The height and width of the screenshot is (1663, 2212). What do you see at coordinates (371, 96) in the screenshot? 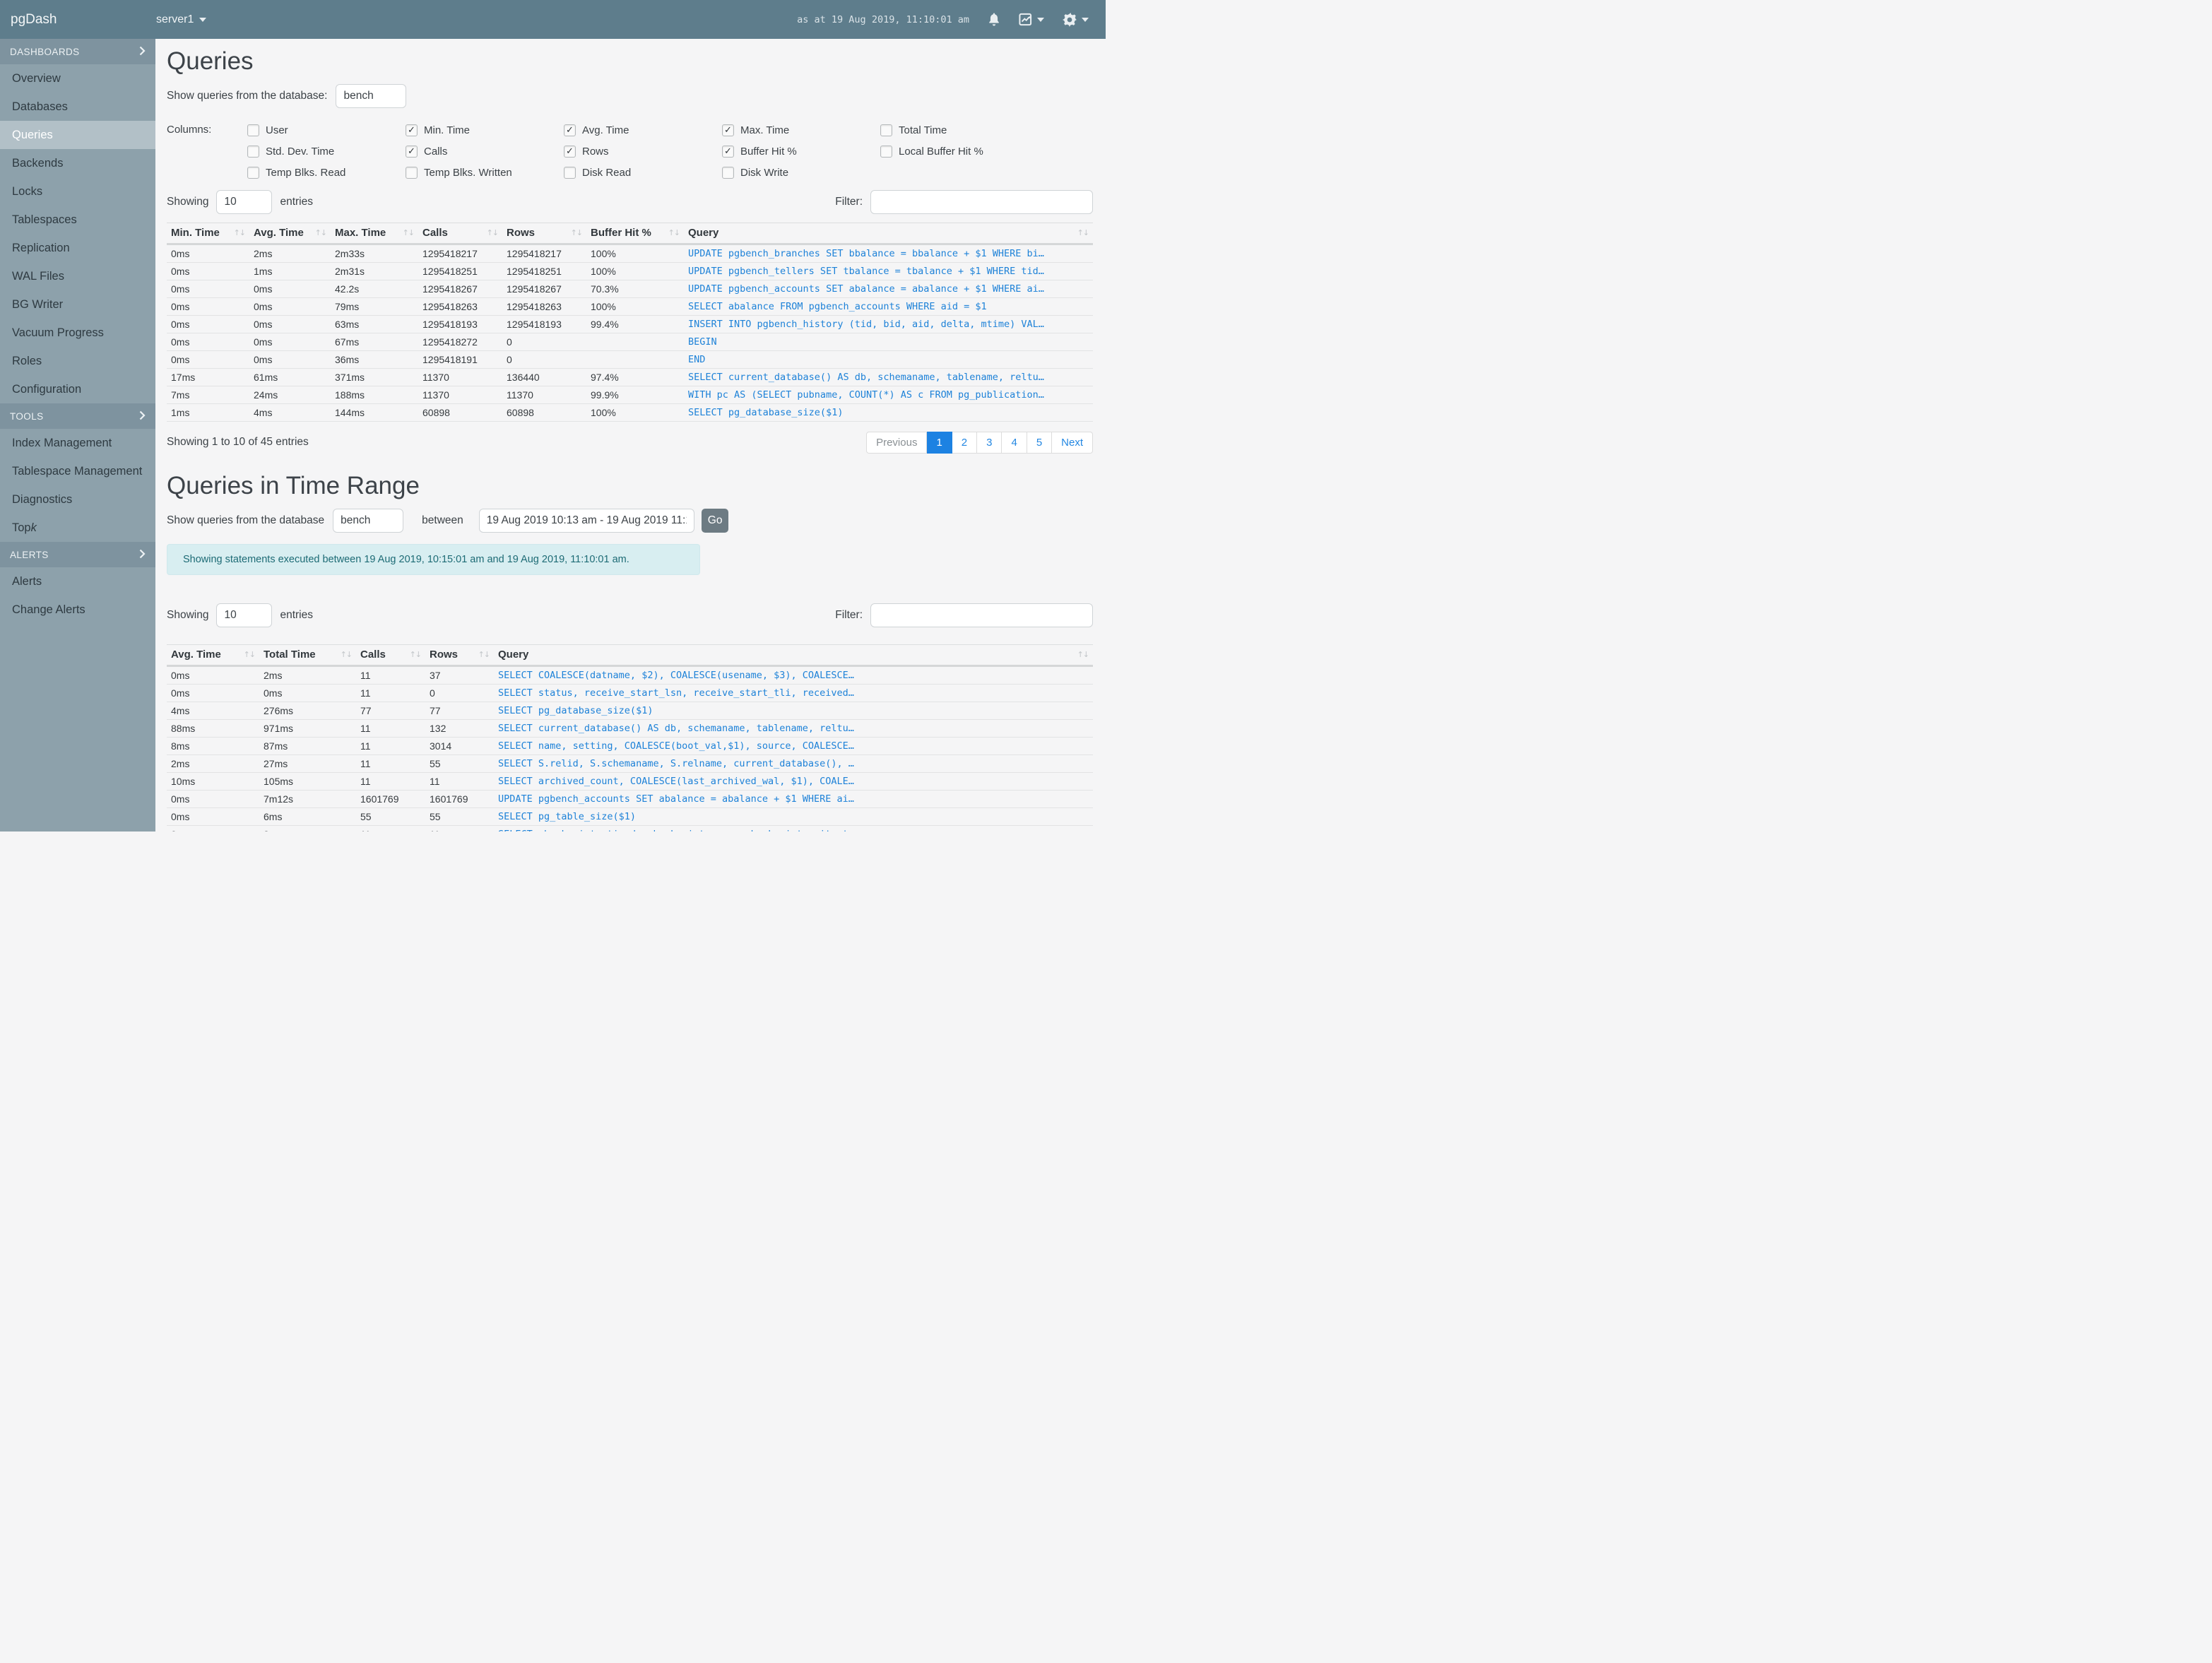
I see `database-input` at bounding box center [371, 96].